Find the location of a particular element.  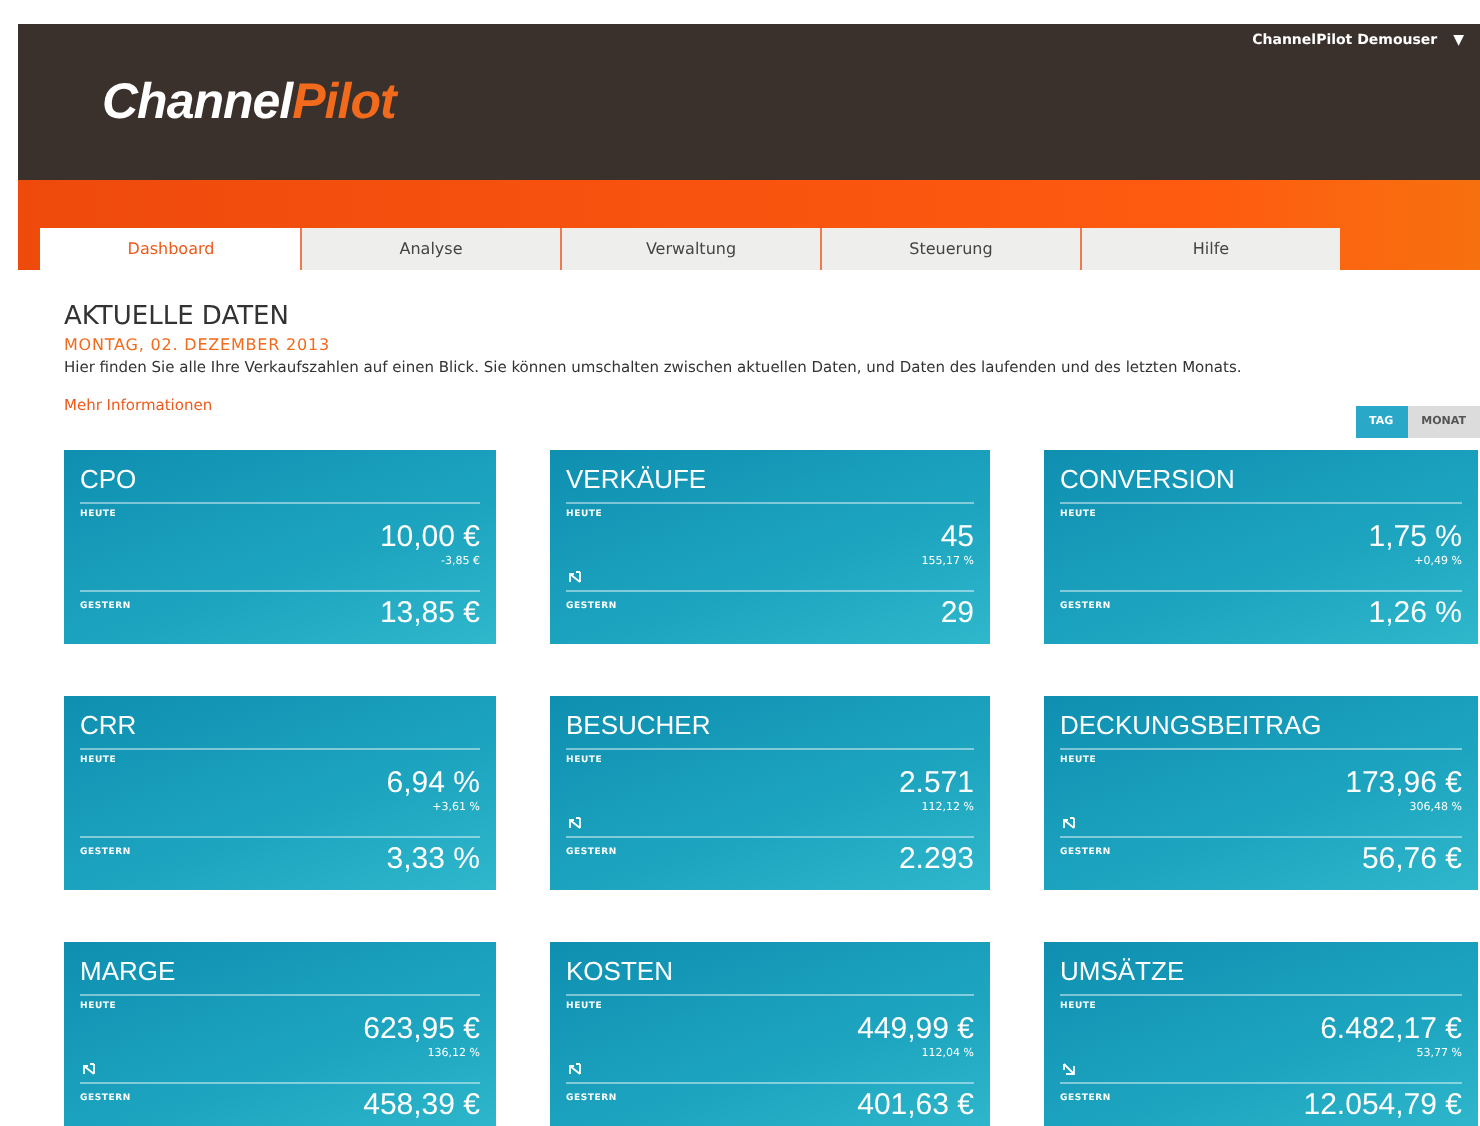

yesterday-value: 12.054,79 € is located at coordinates (1382, 1106).